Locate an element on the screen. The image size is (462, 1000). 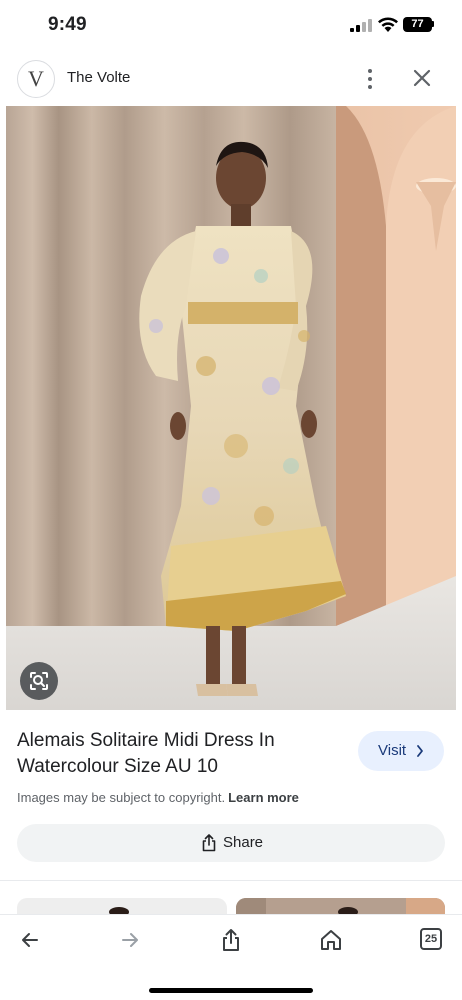
visit-button: Visit is located at coordinates (401, 751).